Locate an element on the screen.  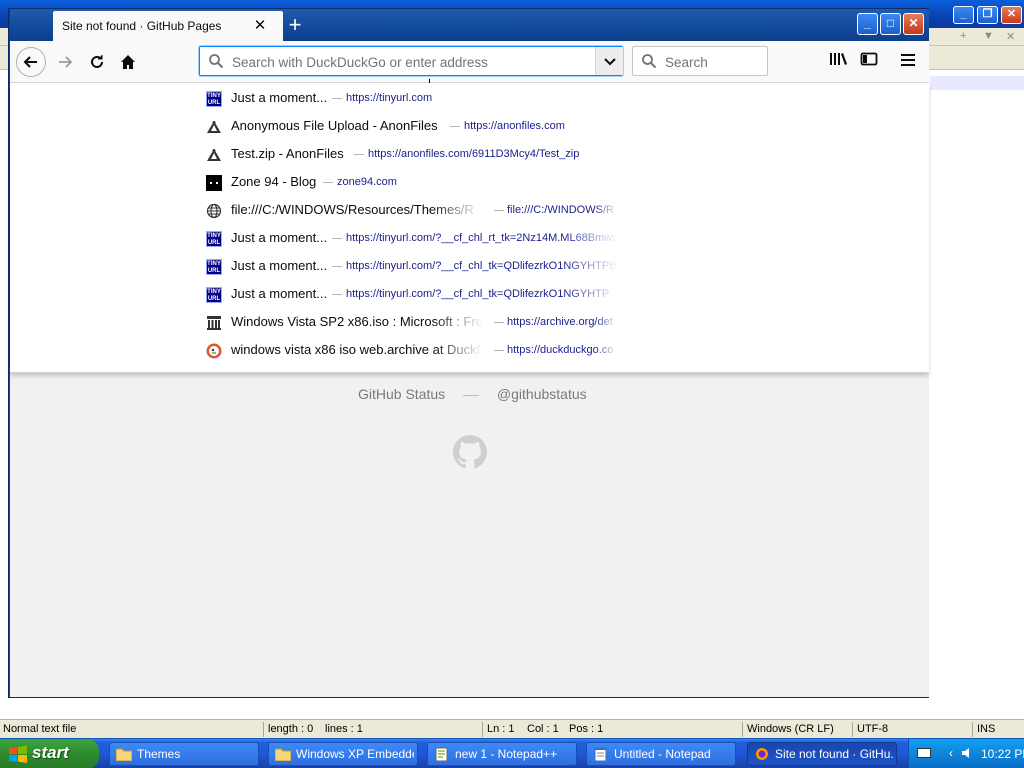
navigation-toolbar is located at coordinates (469, 67).